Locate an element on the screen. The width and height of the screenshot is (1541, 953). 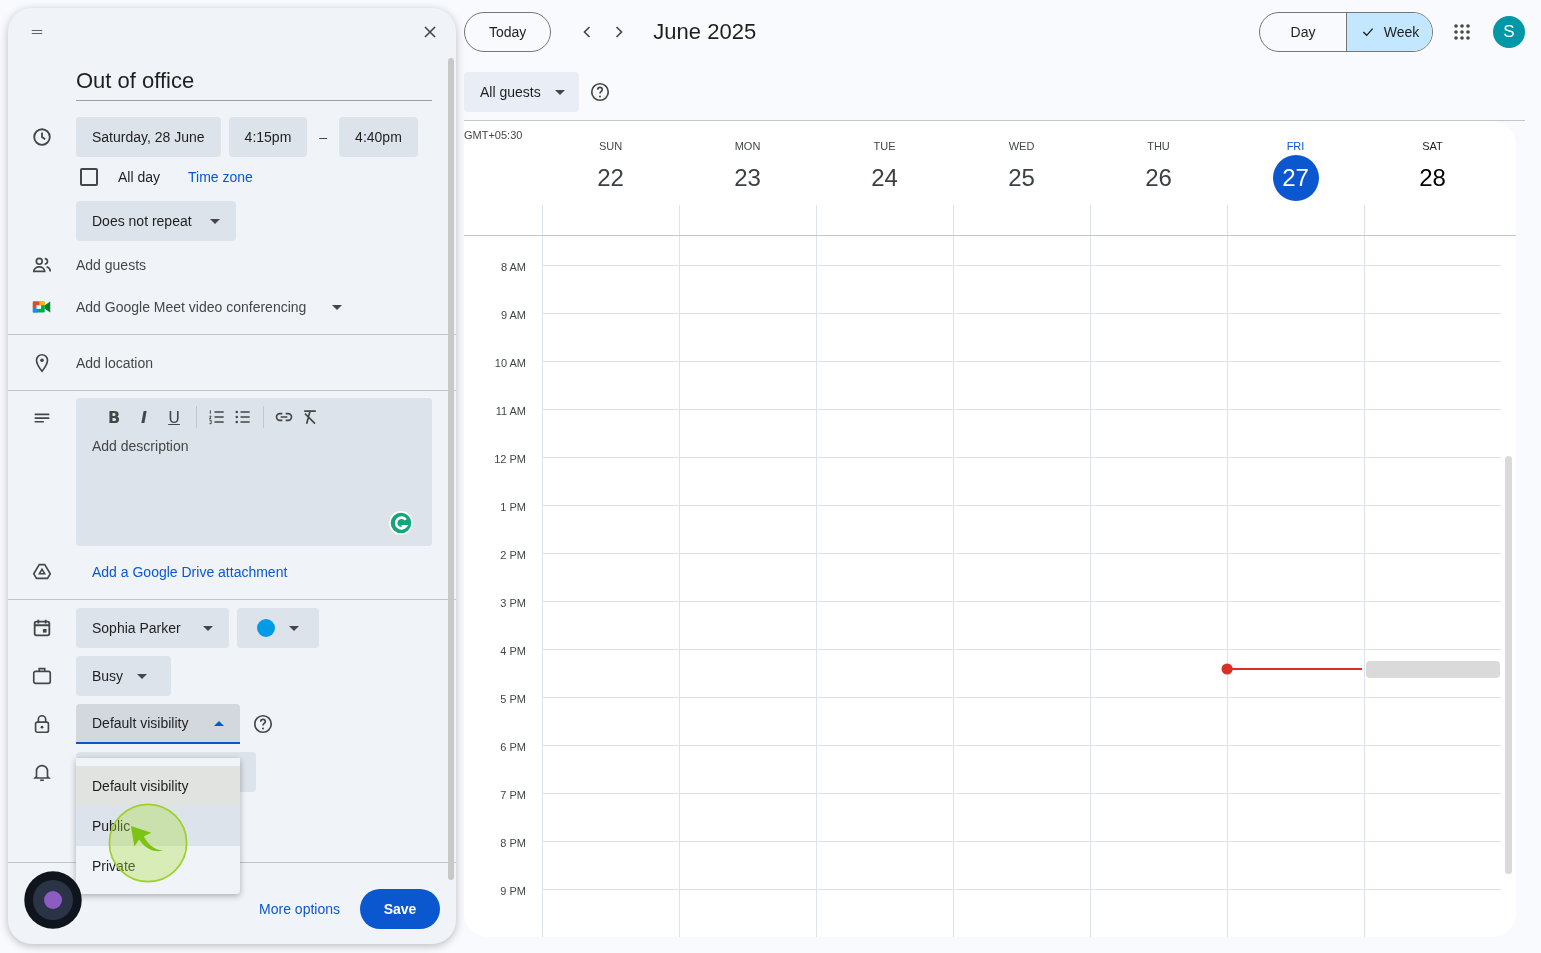
color-dropdown is located at coordinates (278, 628).